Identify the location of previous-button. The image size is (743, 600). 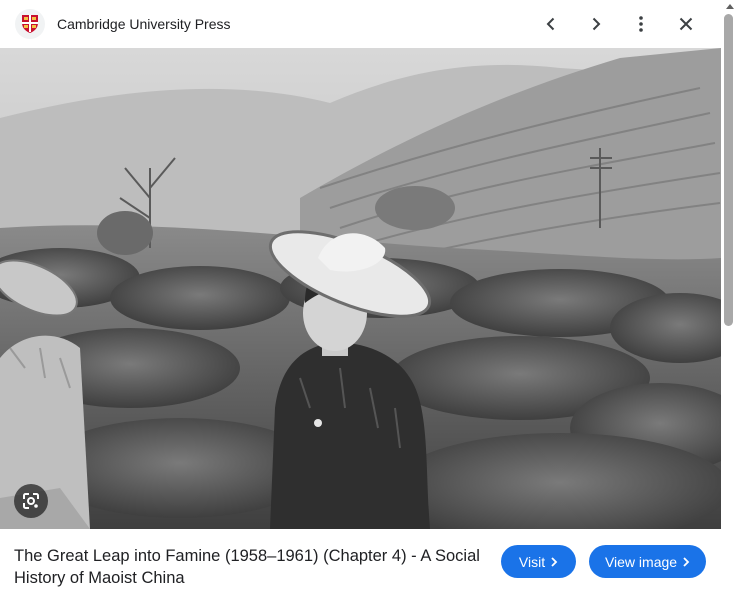
(551, 24).